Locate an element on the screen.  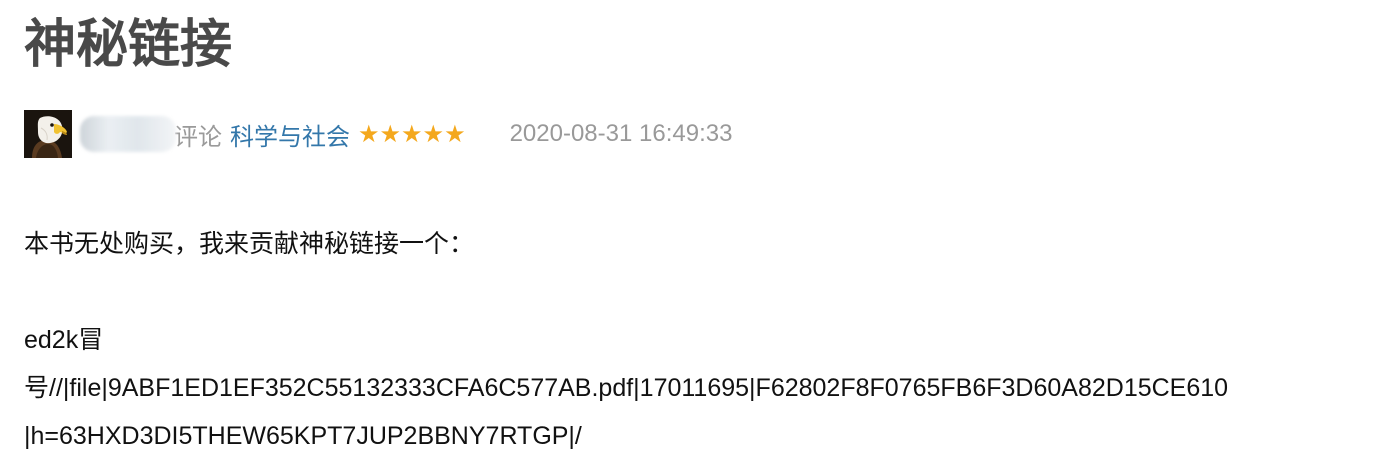
review-title: 神秘链接 is located at coordinates (128, 45).